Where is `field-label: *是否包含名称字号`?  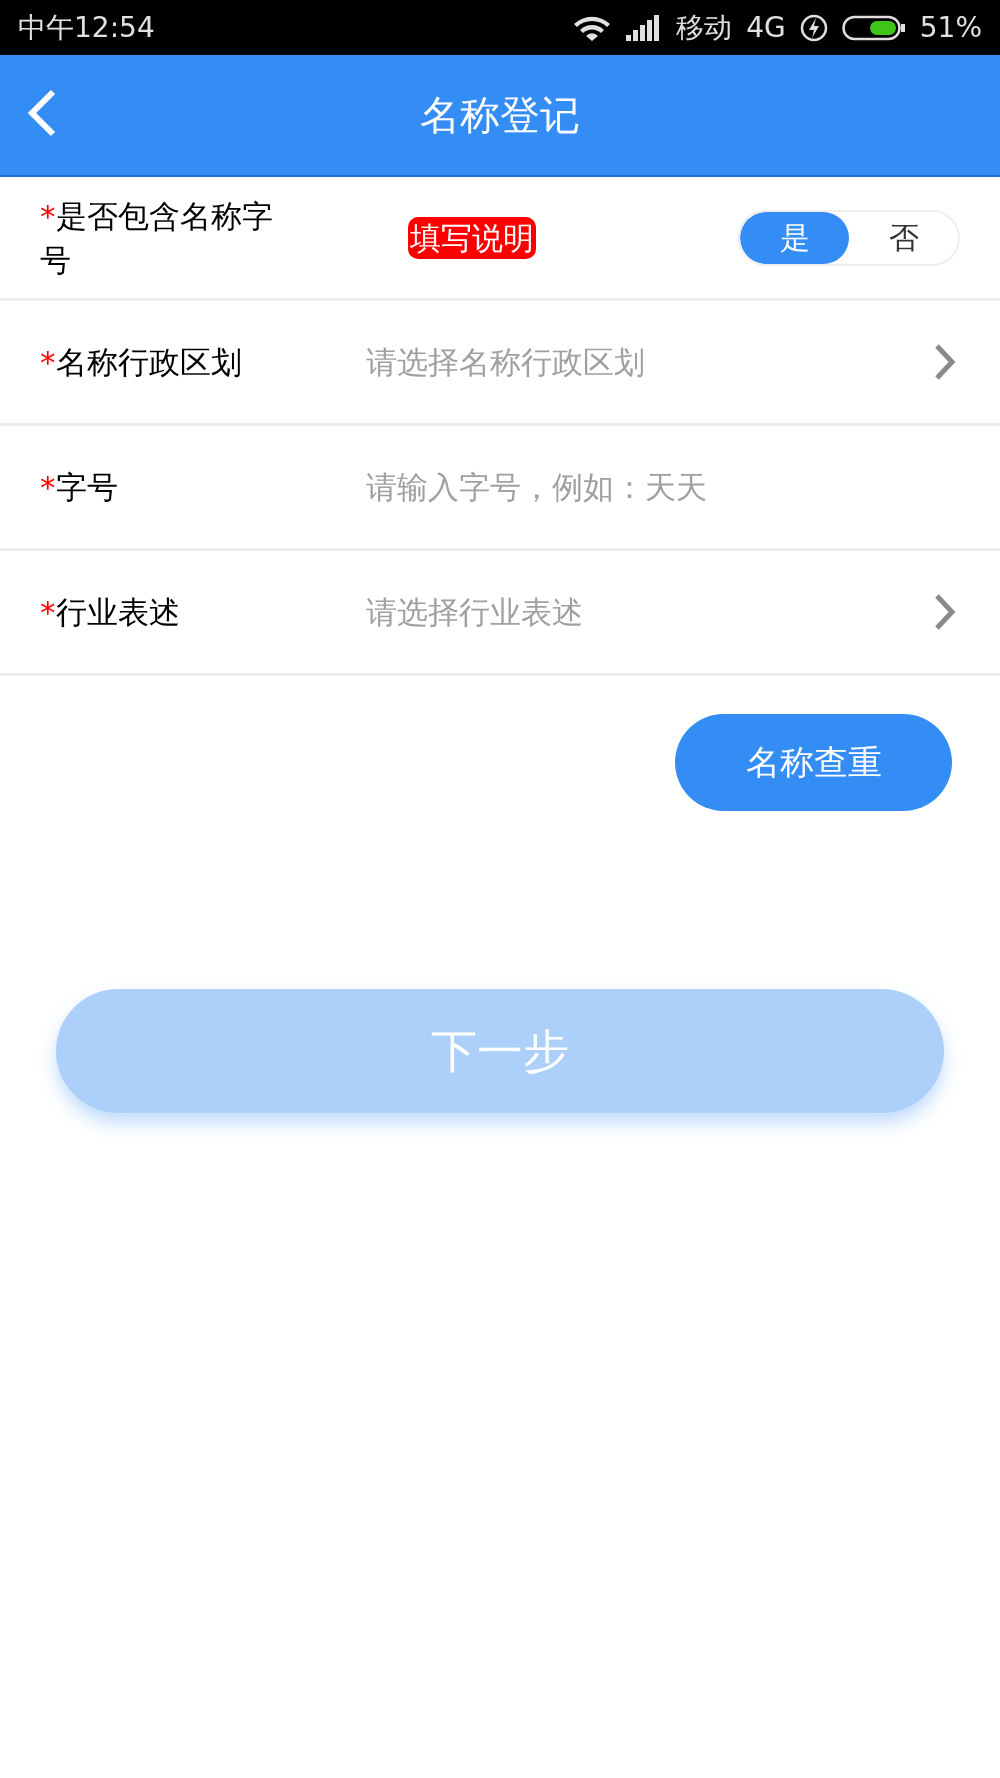
field-label: *是否包含名称字号 is located at coordinates (157, 238).